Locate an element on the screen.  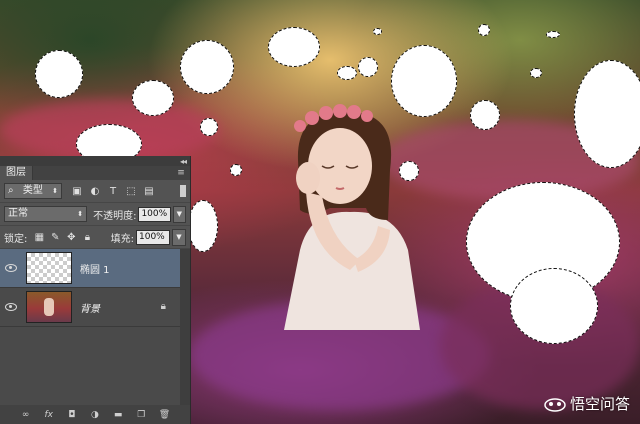
layer-list: 椭圆 1 背景 🔒︎ is located at coordinates (90, 327).